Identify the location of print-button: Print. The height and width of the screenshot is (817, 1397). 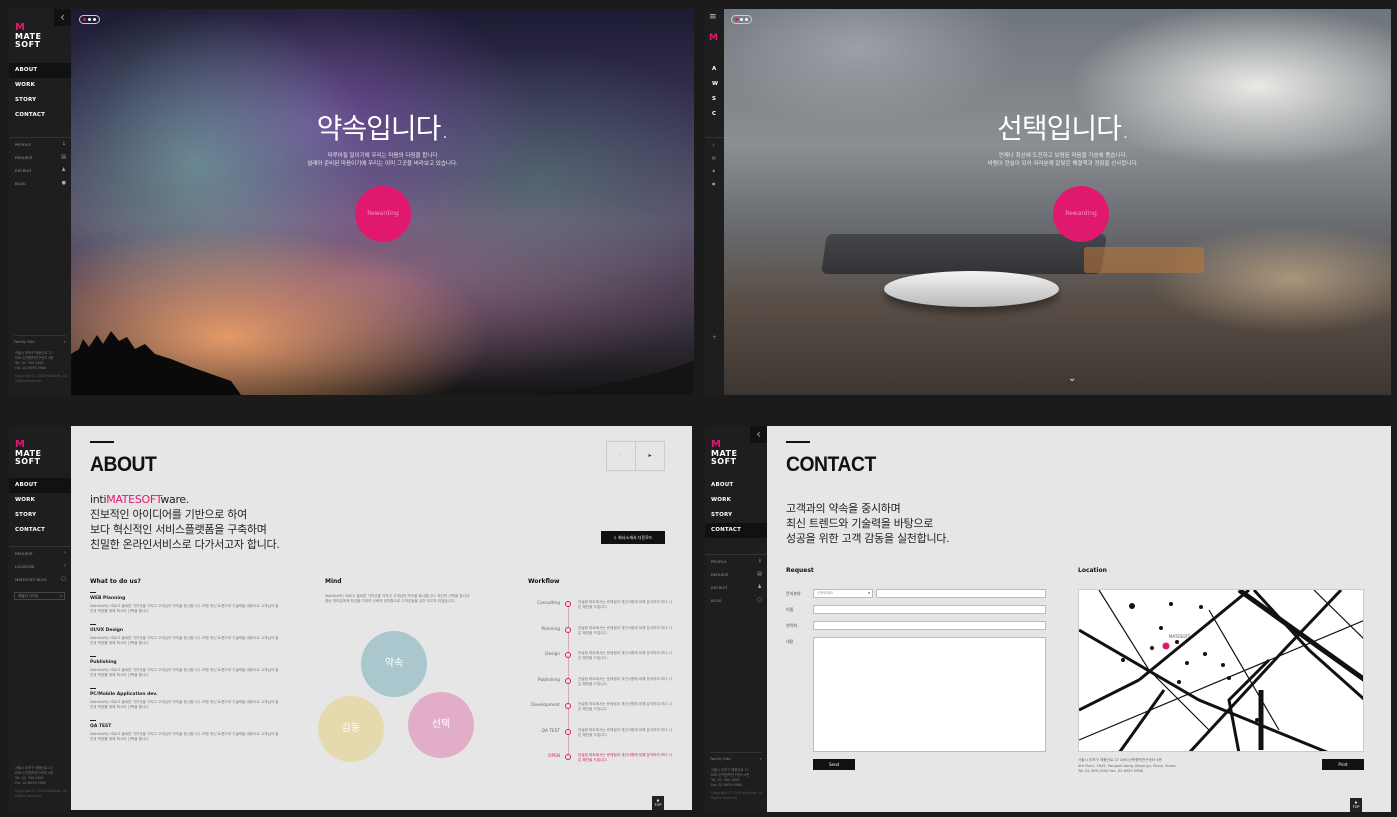
(1343, 764).